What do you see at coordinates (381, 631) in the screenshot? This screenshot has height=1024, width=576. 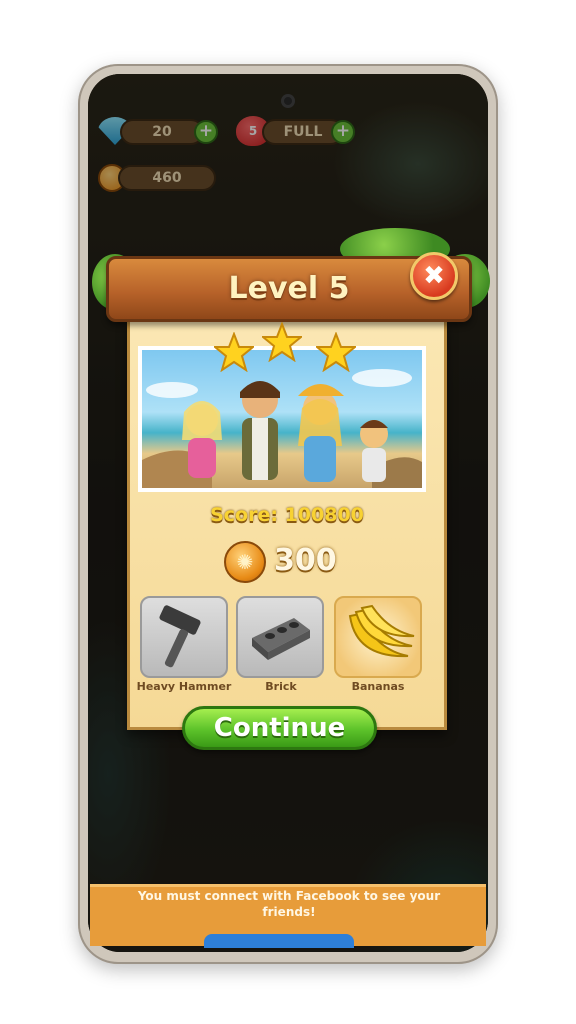 I see `bananas-icon` at bounding box center [381, 631].